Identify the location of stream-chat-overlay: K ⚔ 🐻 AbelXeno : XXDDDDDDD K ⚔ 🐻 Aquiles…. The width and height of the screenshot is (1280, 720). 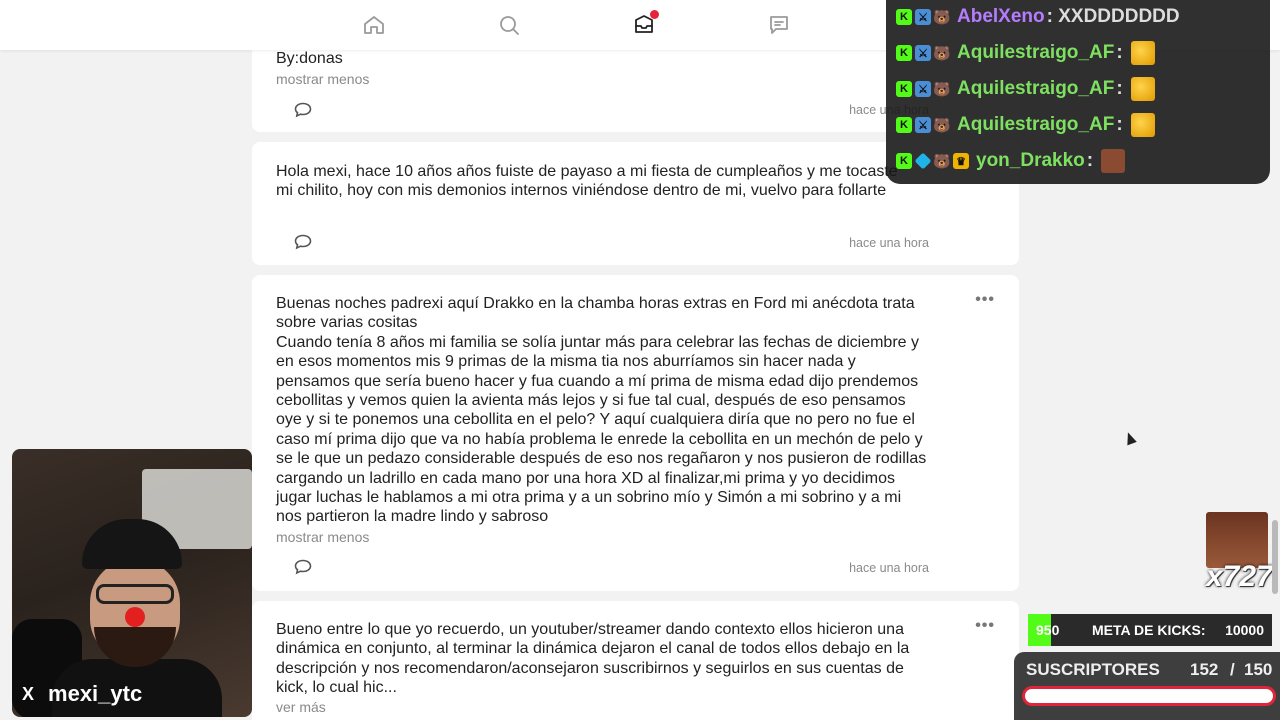
(1078, 92).